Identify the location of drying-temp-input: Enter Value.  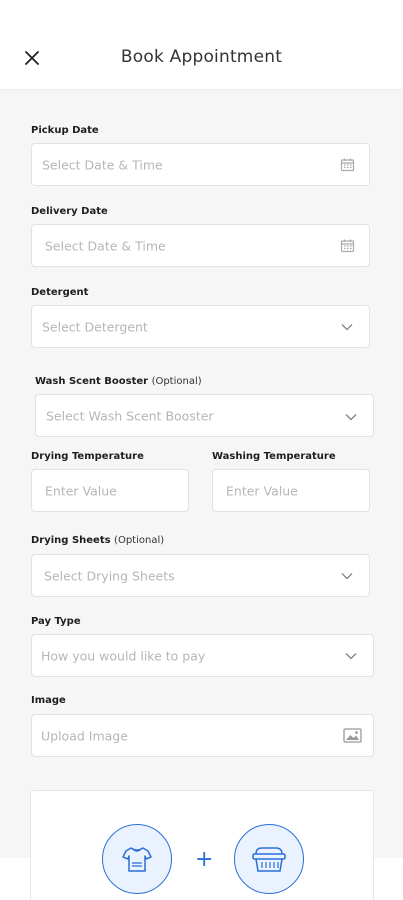
(110, 490).